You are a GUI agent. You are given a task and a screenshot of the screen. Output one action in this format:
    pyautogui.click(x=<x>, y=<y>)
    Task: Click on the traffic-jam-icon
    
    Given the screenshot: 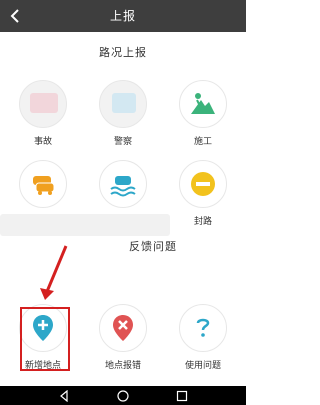 What is the action you would take?
    pyautogui.click(x=43, y=184)
    